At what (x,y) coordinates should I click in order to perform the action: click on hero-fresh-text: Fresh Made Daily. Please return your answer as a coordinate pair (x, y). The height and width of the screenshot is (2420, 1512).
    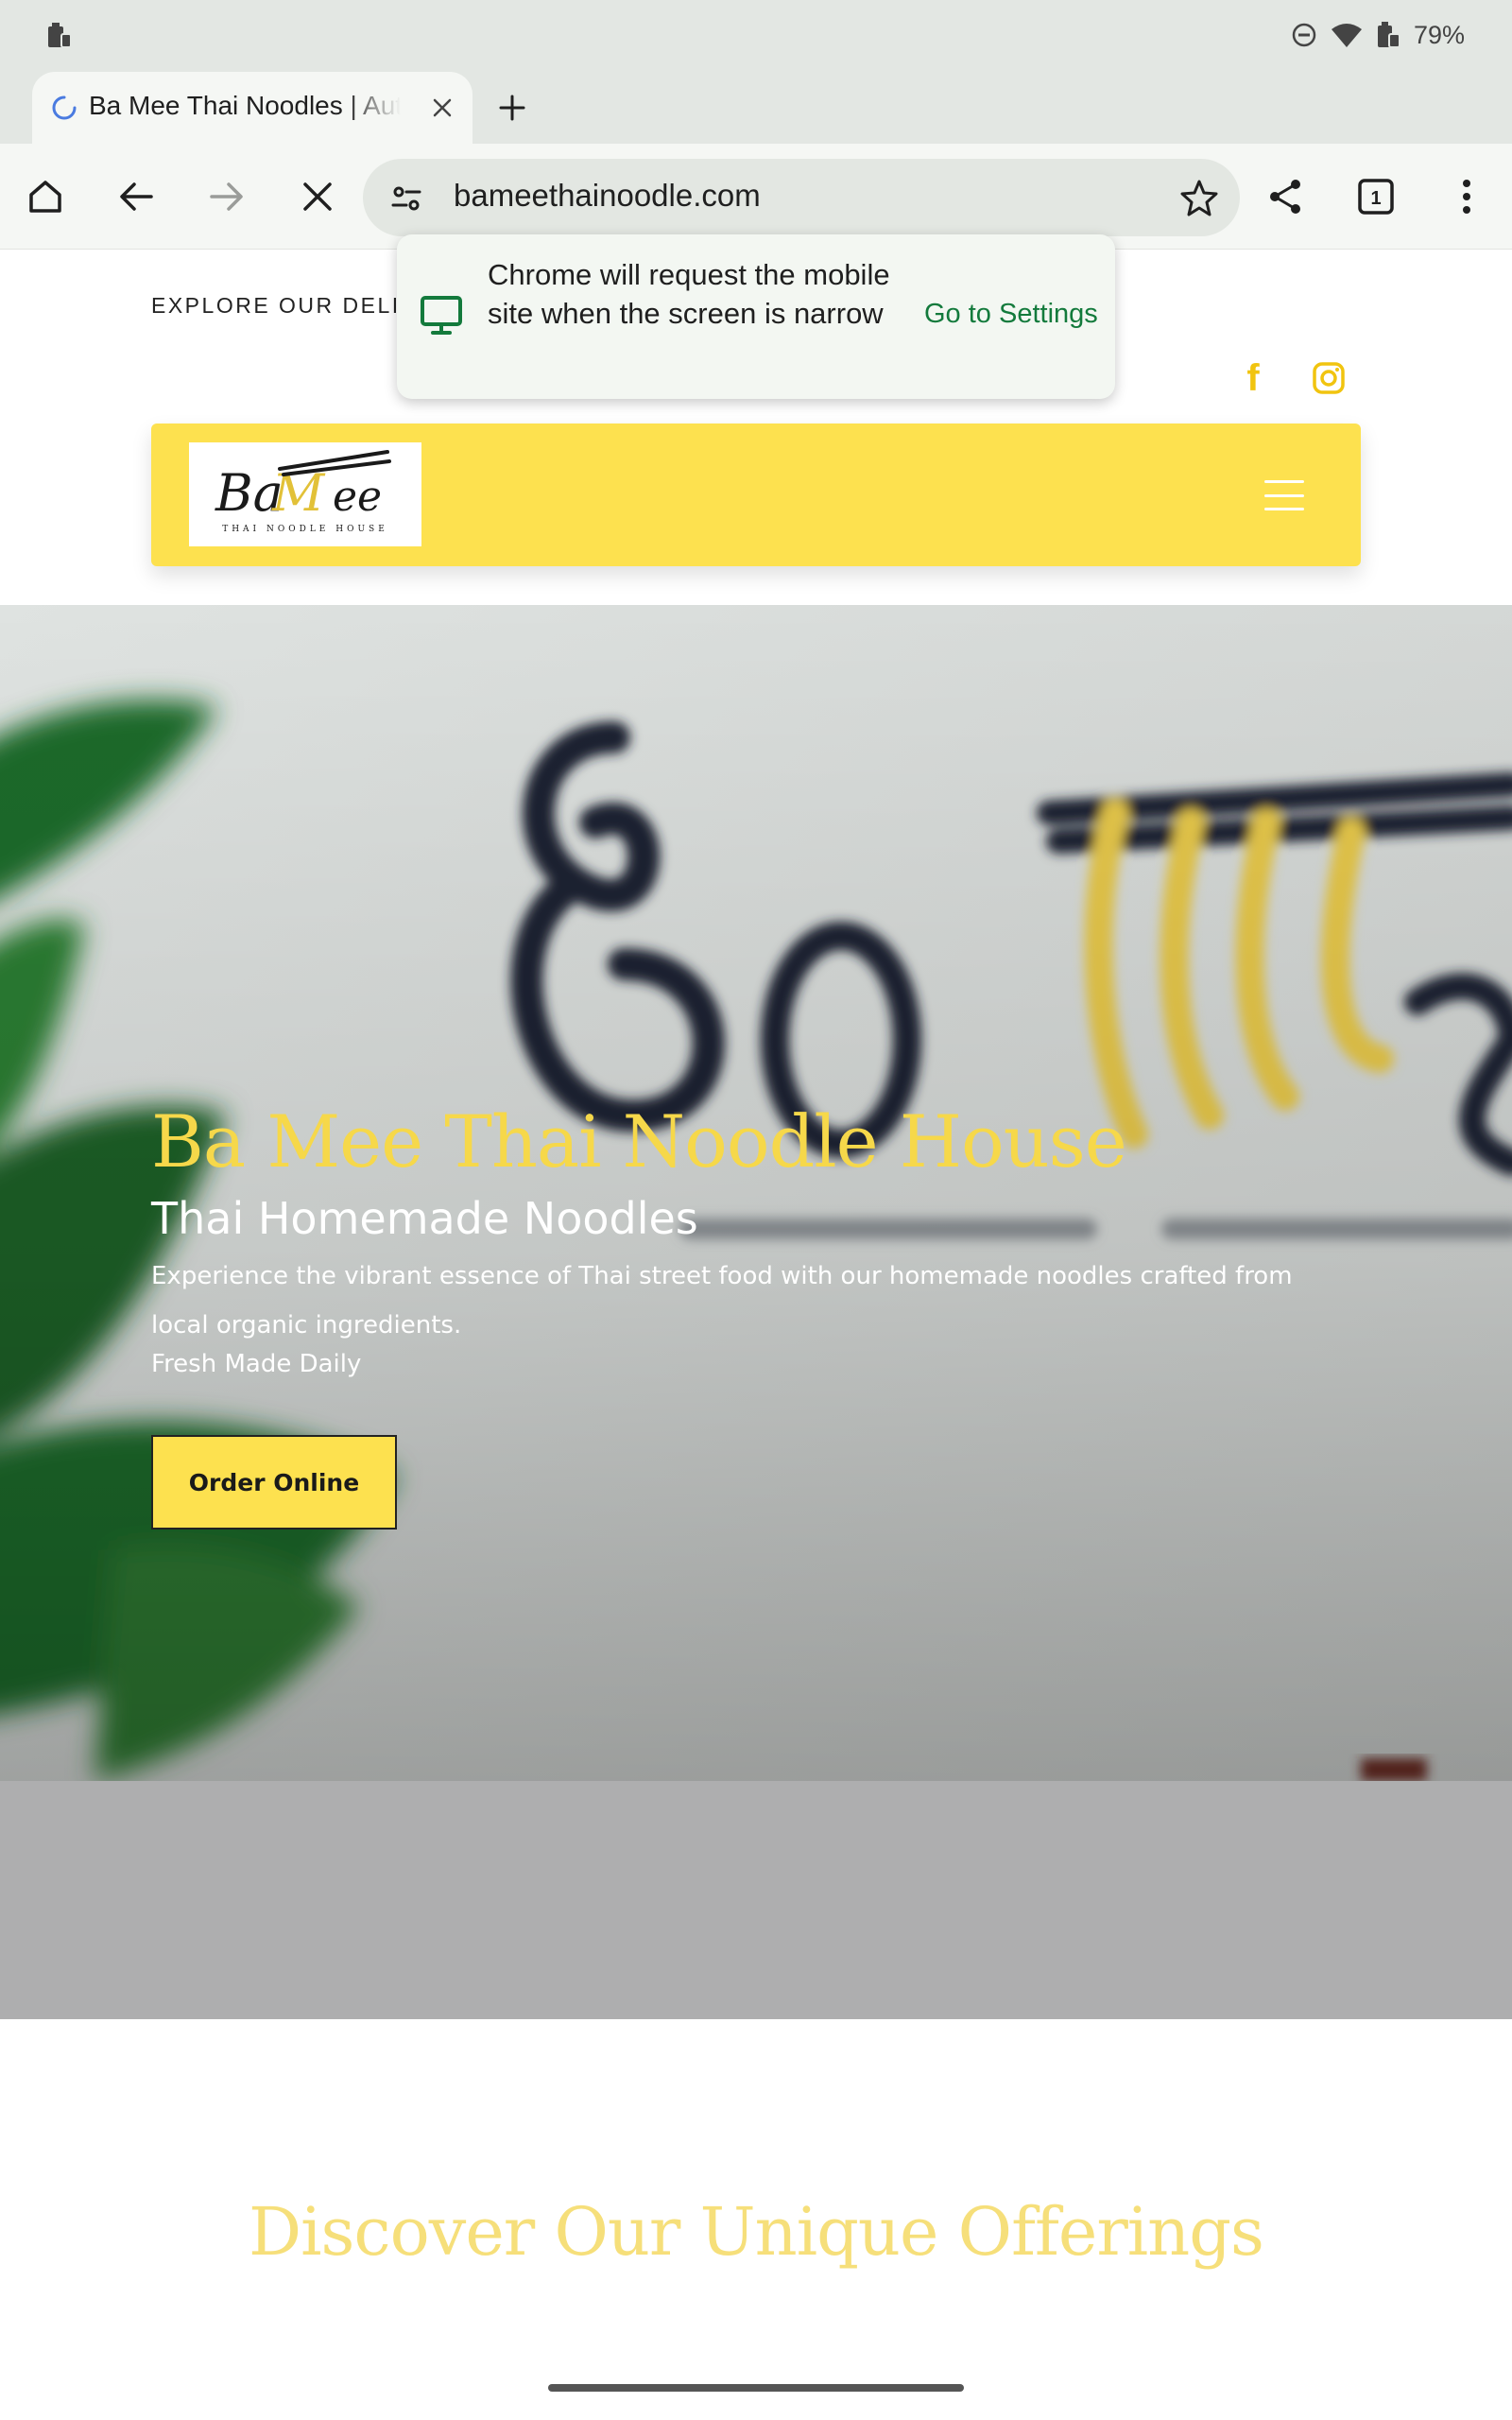
    Looking at the image, I should click on (256, 1364).